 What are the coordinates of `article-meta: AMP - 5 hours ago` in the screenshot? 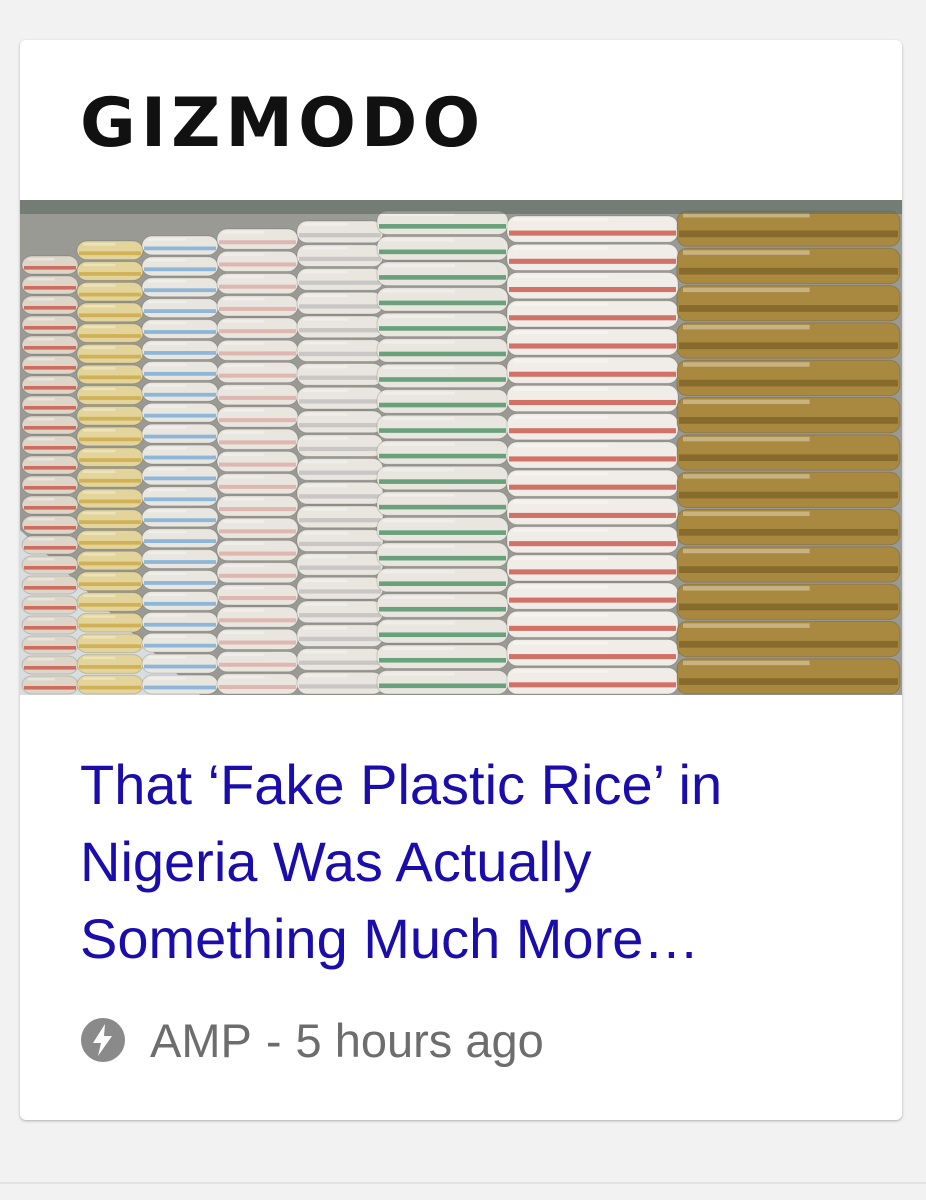 It's located at (312, 1040).